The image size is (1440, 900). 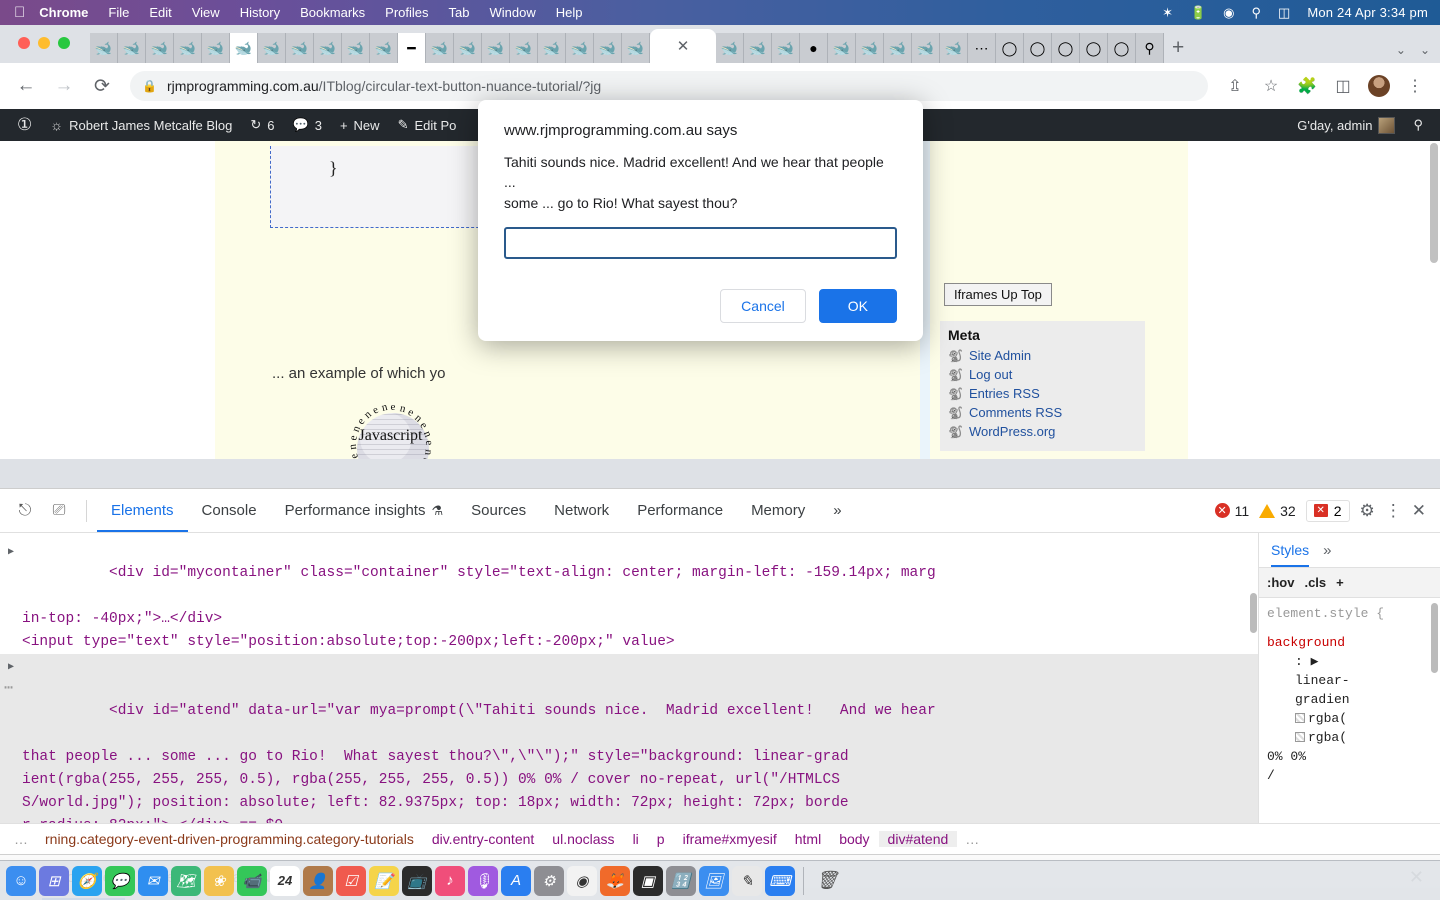 What do you see at coordinates (1307, 86) in the screenshot?
I see `extensions-icon: 🧩` at bounding box center [1307, 86].